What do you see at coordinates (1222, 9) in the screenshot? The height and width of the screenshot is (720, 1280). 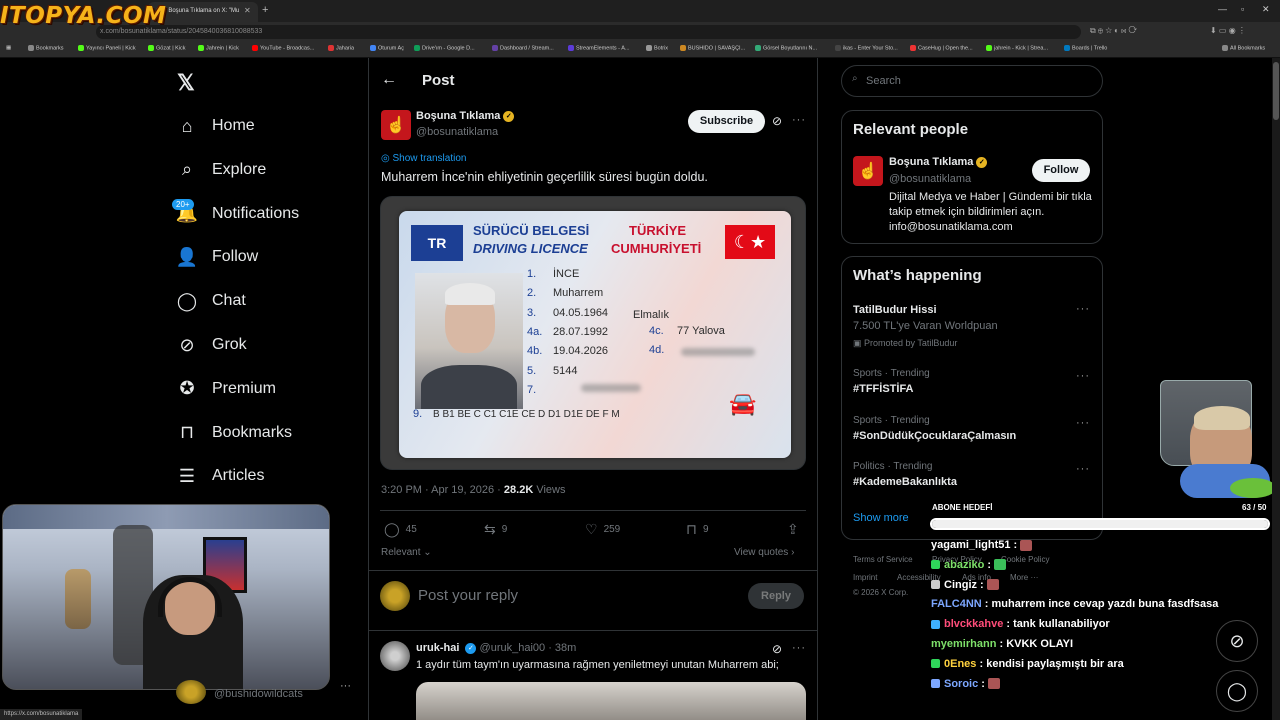 I see `minimize-icon: —` at bounding box center [1222, 9].